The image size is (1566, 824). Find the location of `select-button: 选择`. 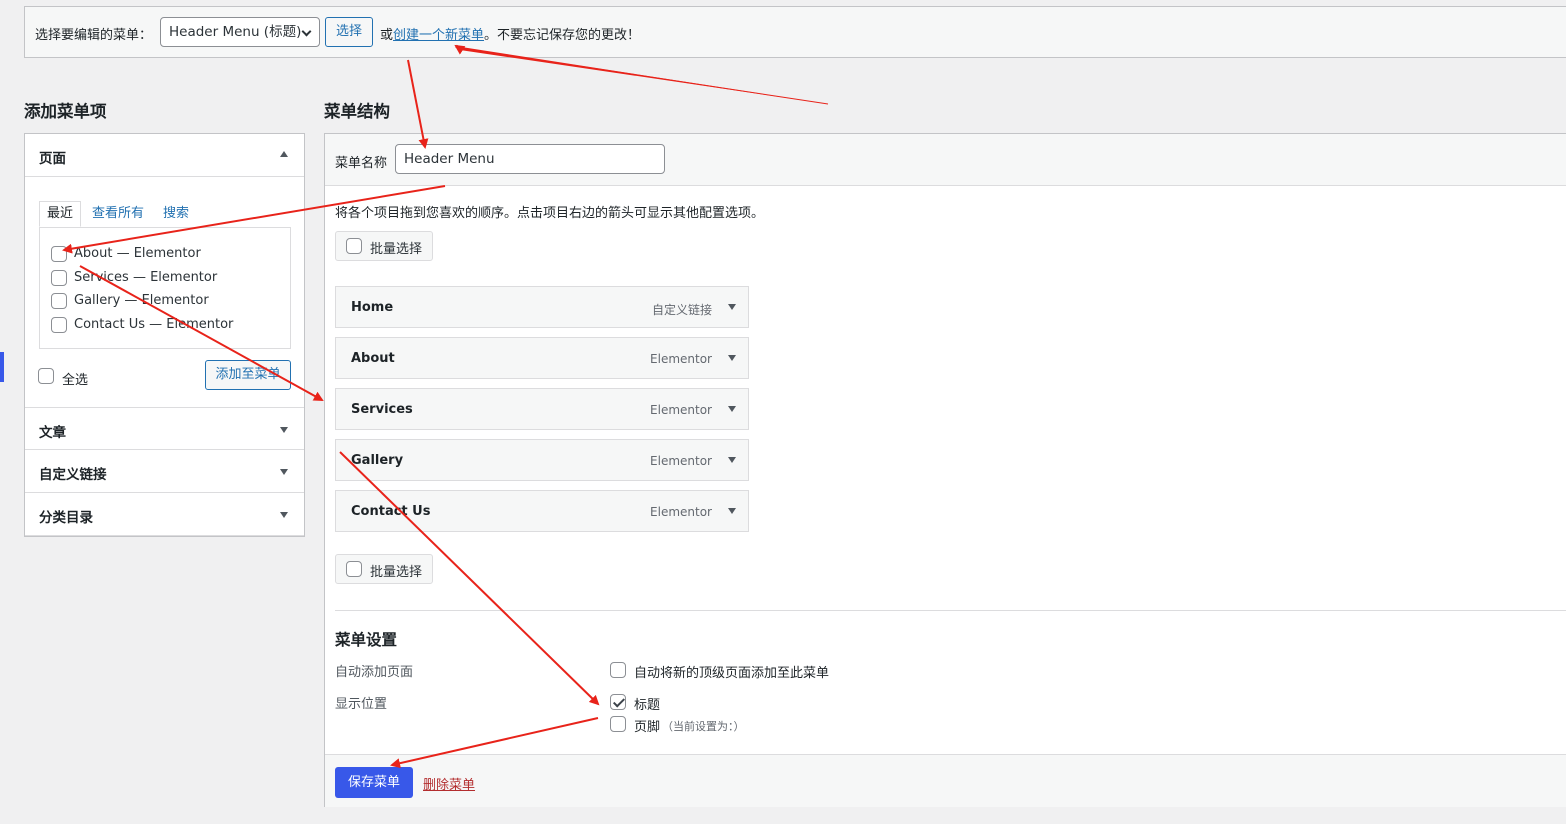

select-button: 选择 is located at coordinates (349, 32).